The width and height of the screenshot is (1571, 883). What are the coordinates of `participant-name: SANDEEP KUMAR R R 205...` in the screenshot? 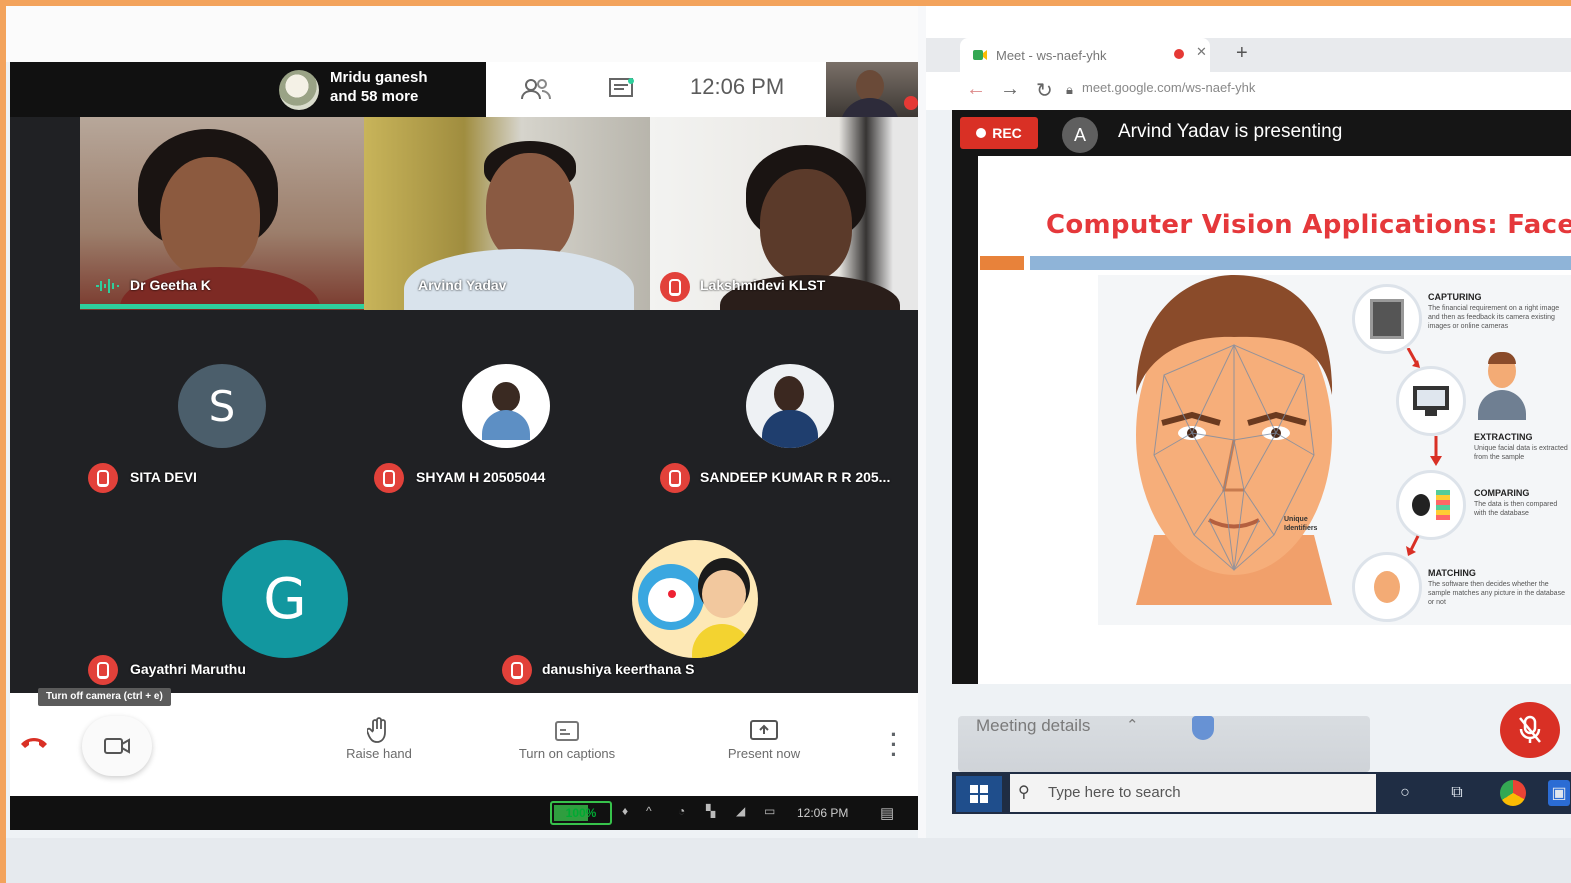 It's located at (795, 477).